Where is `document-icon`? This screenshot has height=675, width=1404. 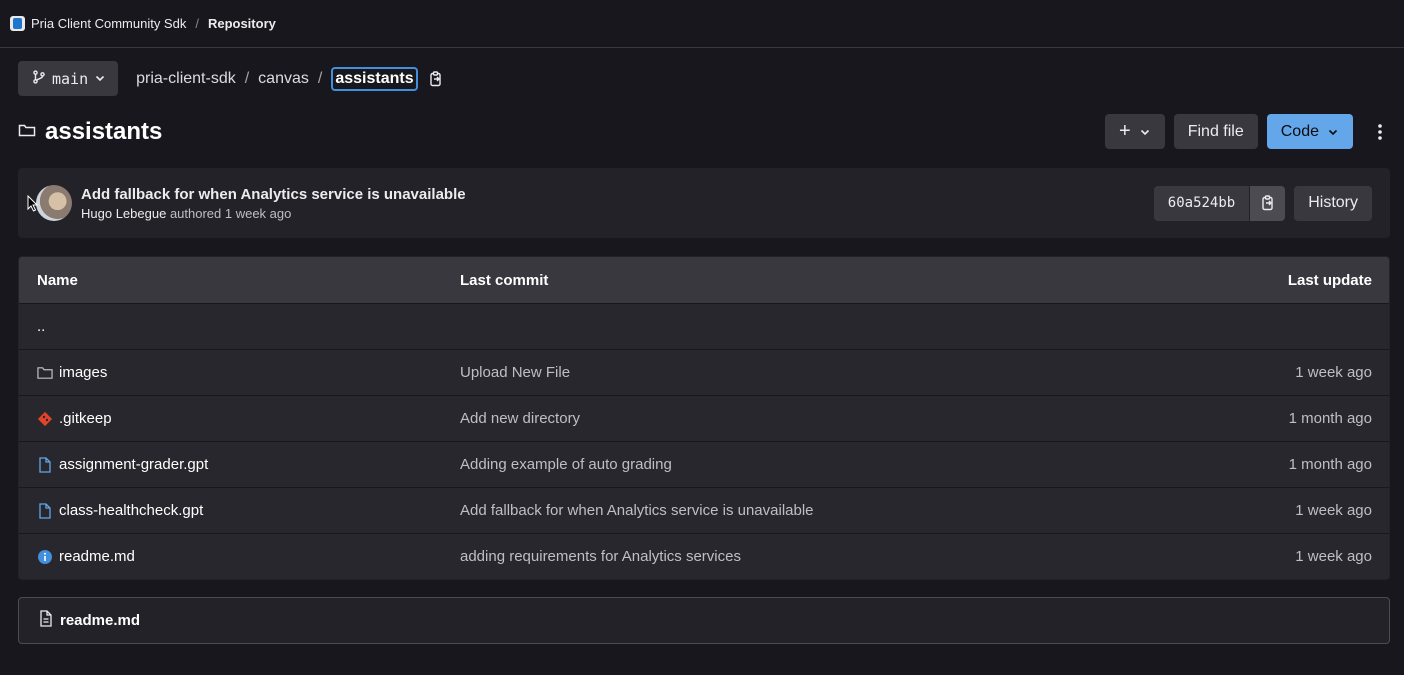
document-icon is located at coordinates (46, 620).